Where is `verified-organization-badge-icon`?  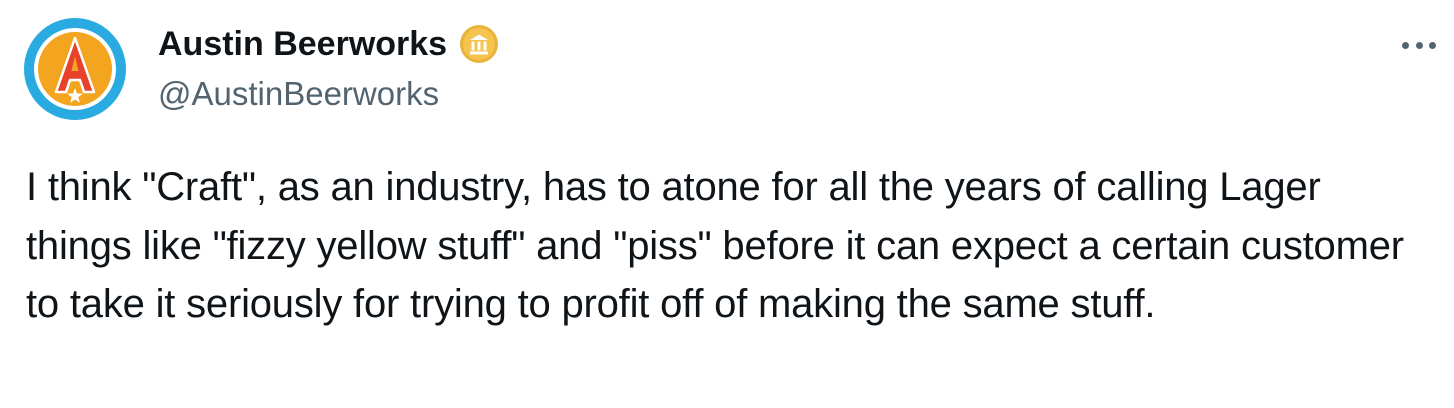 verified-organization-badge-icon is located at coordinates (479, 44).